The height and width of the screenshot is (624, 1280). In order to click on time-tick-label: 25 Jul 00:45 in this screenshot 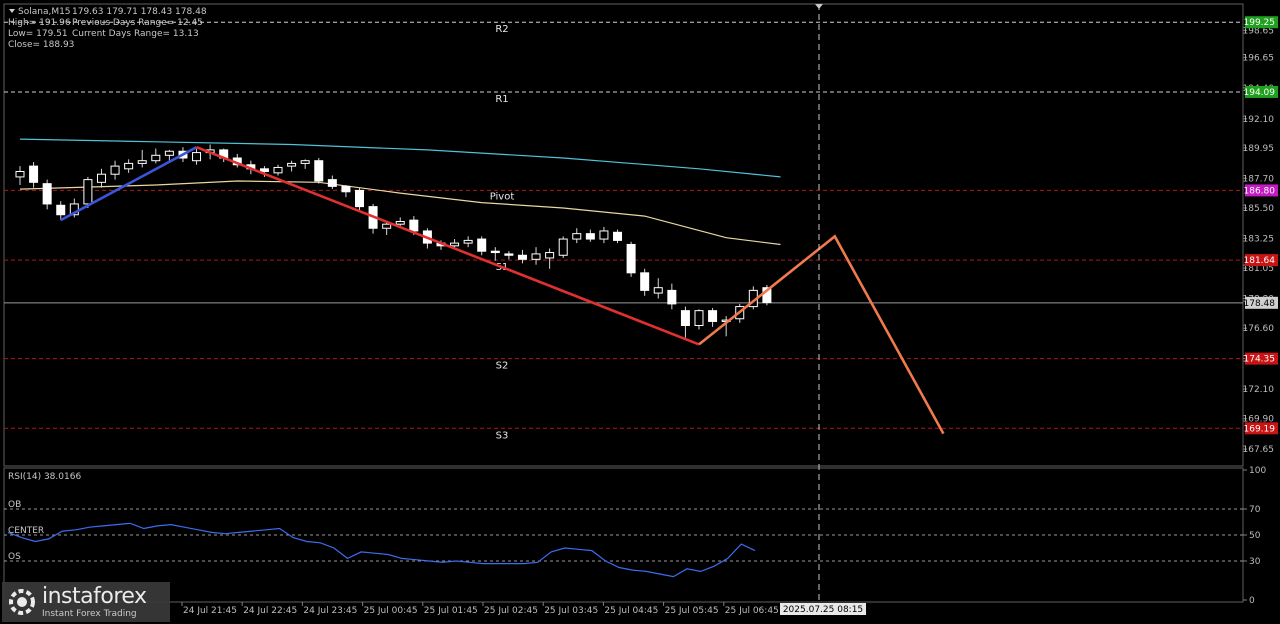, I will do `click(391, 611)`.